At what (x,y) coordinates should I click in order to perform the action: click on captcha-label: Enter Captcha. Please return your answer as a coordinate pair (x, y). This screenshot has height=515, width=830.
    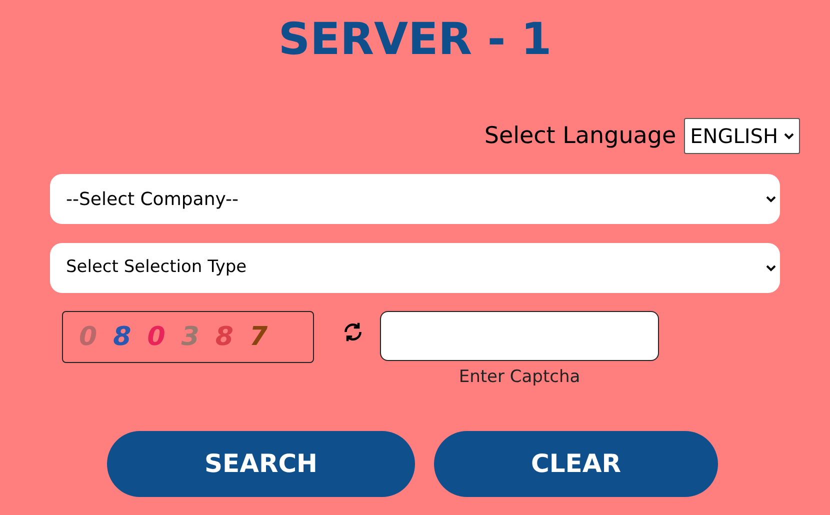
    Looking at the image, I should click on (519, 377).